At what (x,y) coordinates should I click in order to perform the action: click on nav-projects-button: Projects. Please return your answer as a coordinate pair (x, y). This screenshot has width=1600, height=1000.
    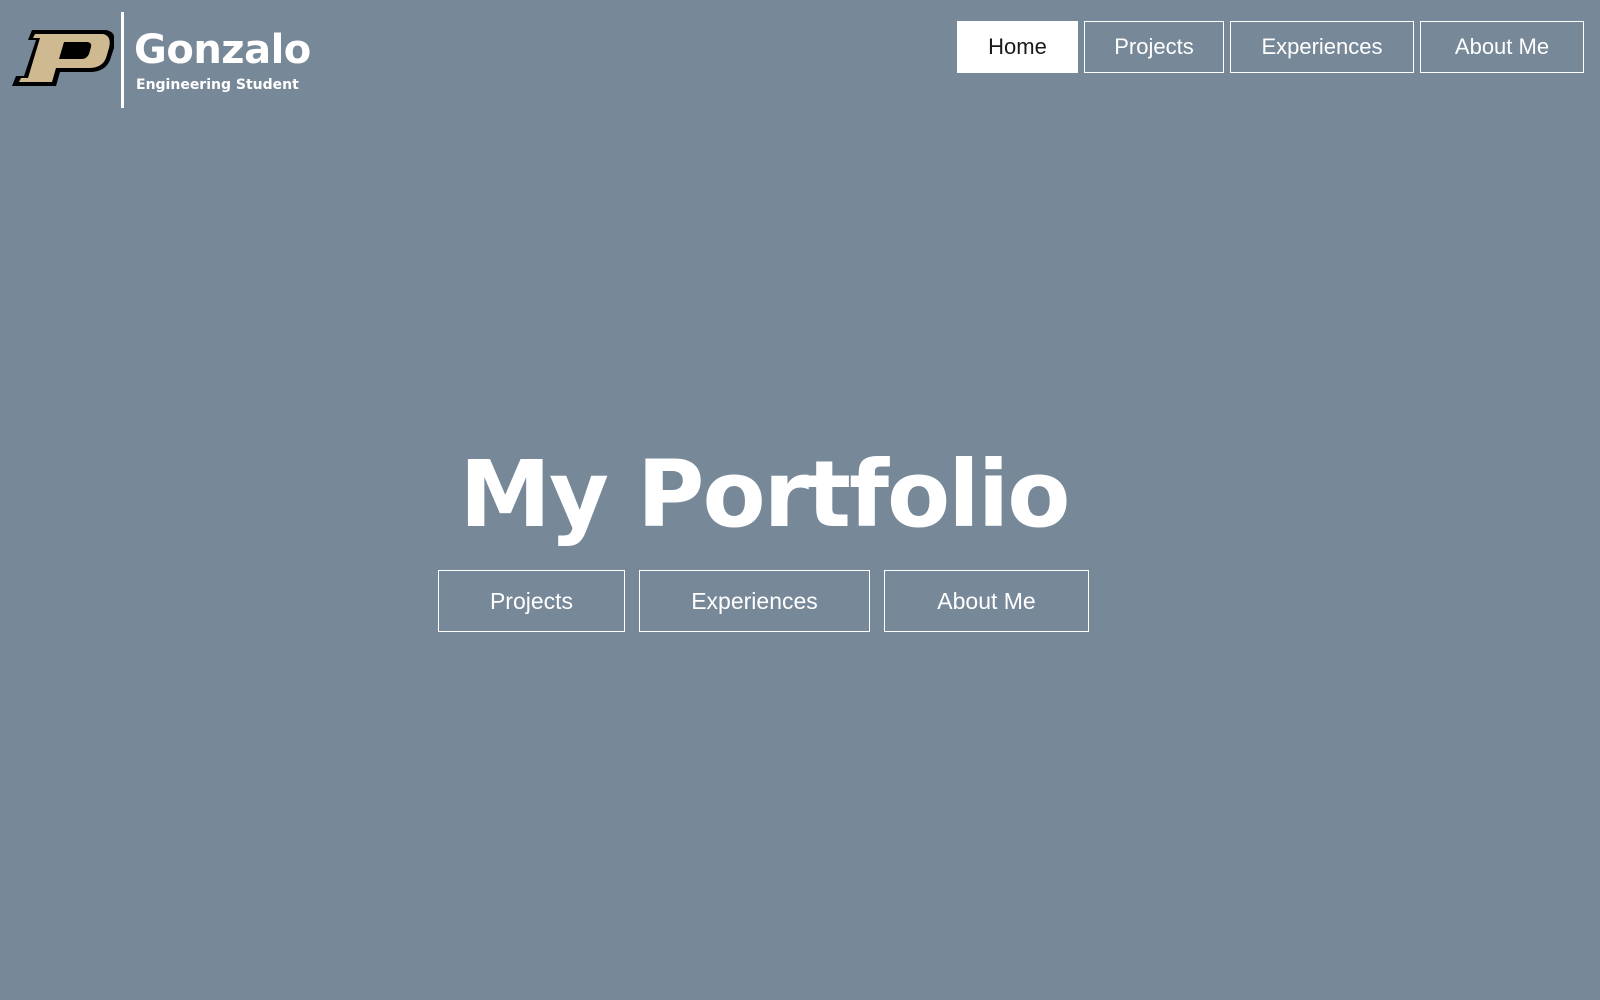
    Looking at the image, I should click on (1154, 47).